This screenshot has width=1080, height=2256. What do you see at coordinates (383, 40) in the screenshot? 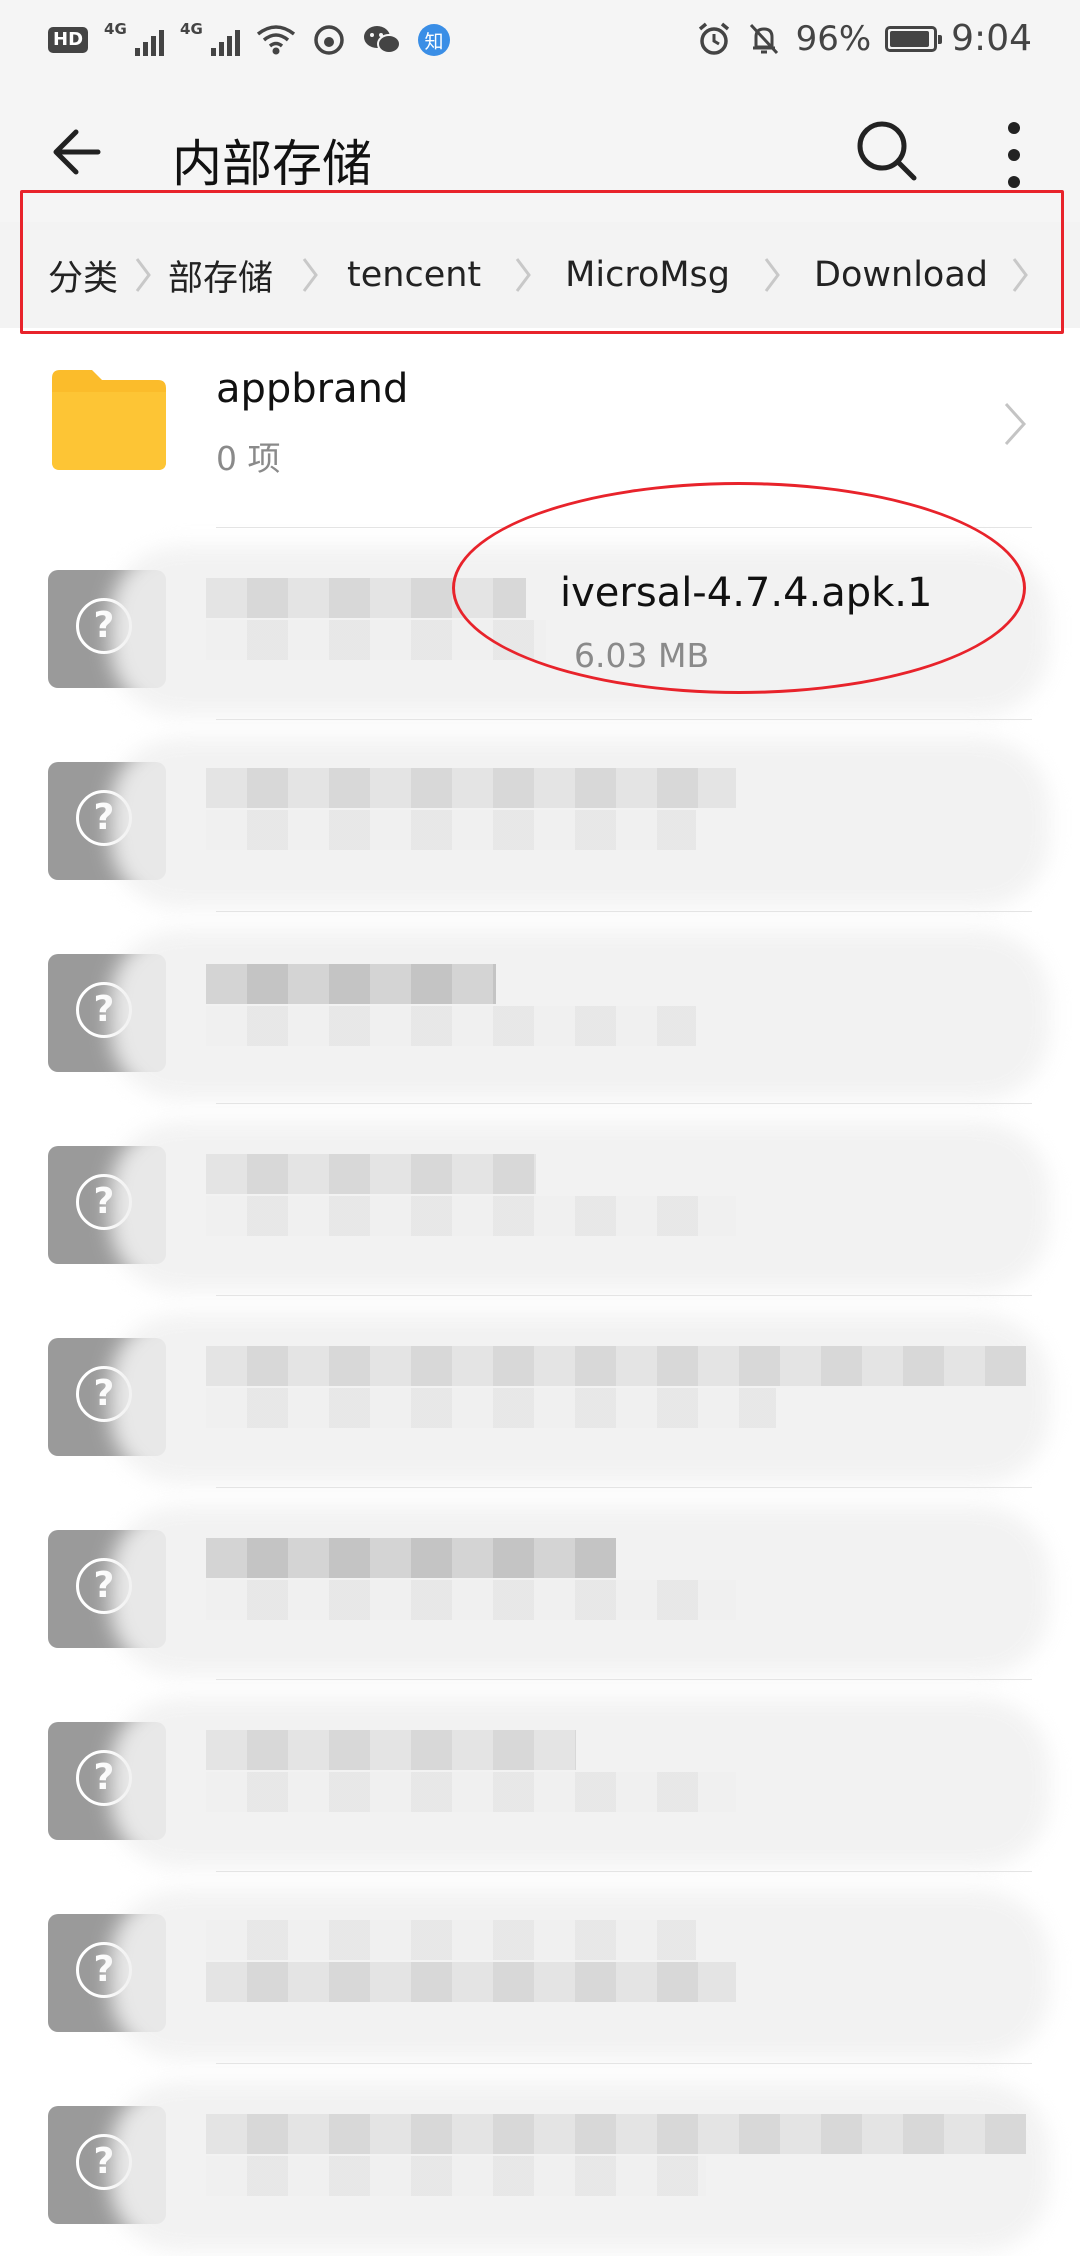
I see `wechat-icon` at bounding box center [383, 40].